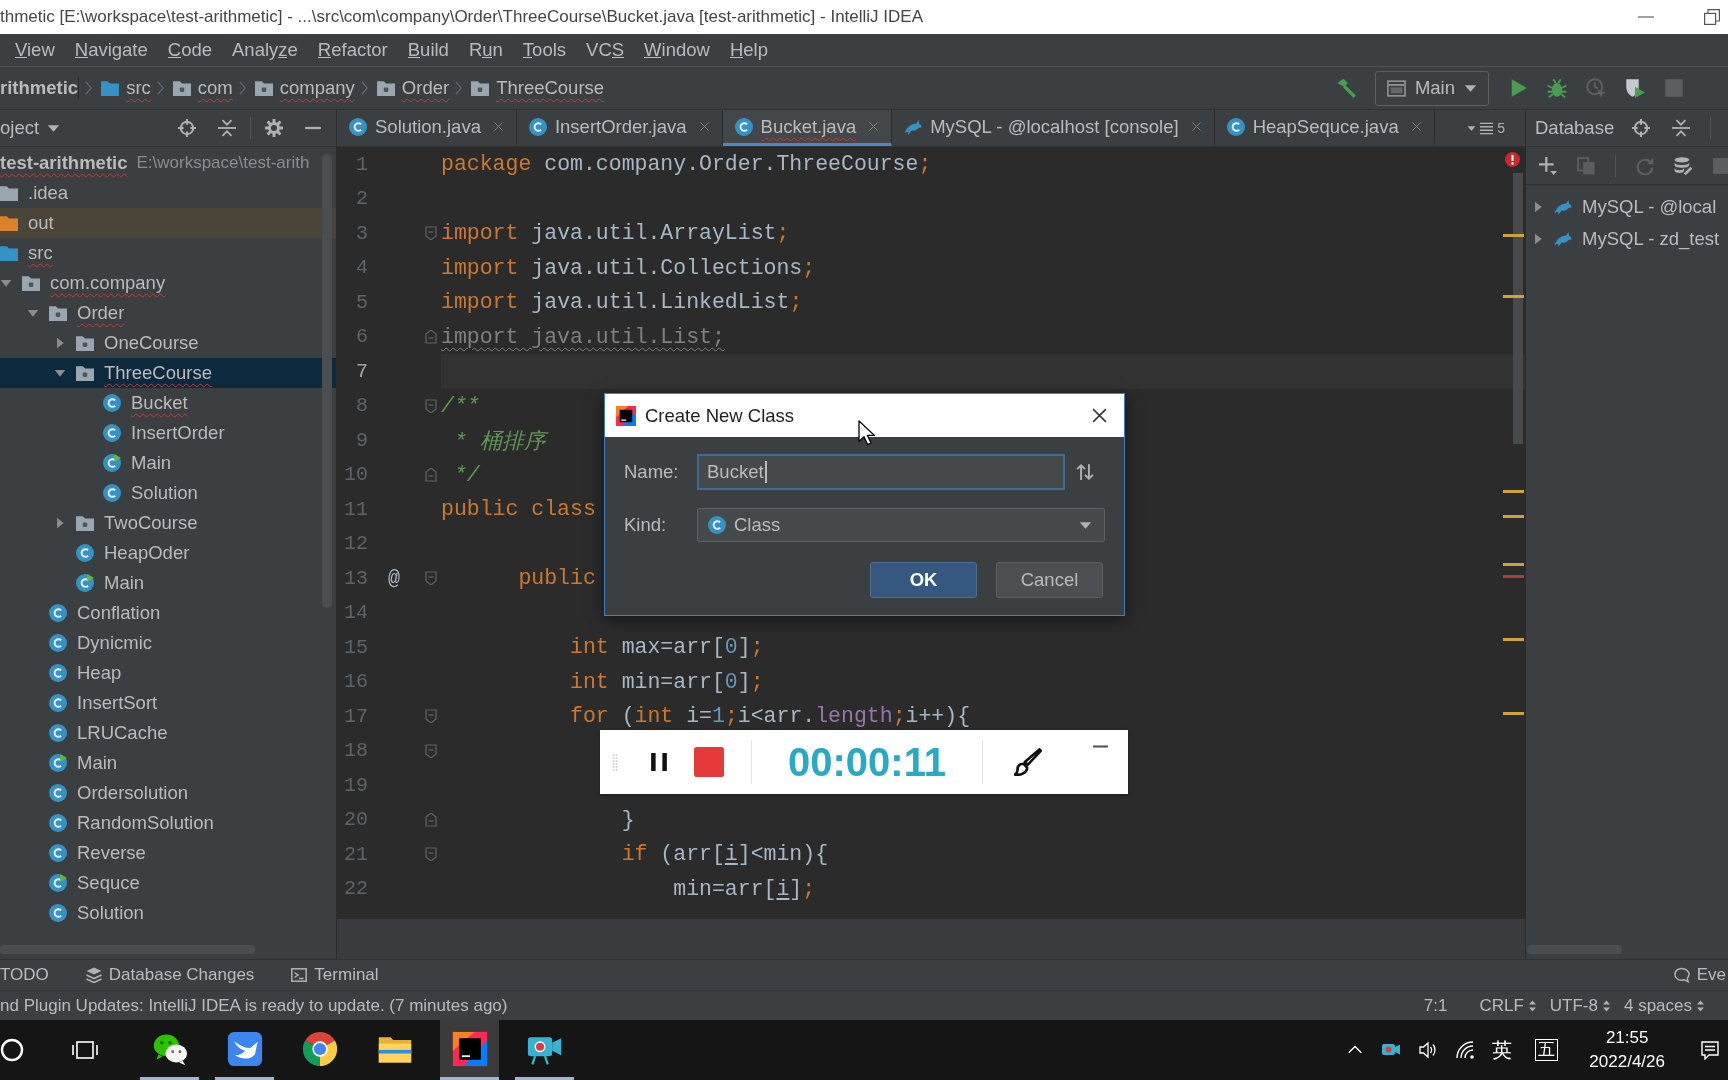 This screenshot has height=1080, width=1728. I want to click on status-message: nd Plugin Updates: IntelliJ IDEA is ready to update. (7 minutes ago), so click(254, 1005).